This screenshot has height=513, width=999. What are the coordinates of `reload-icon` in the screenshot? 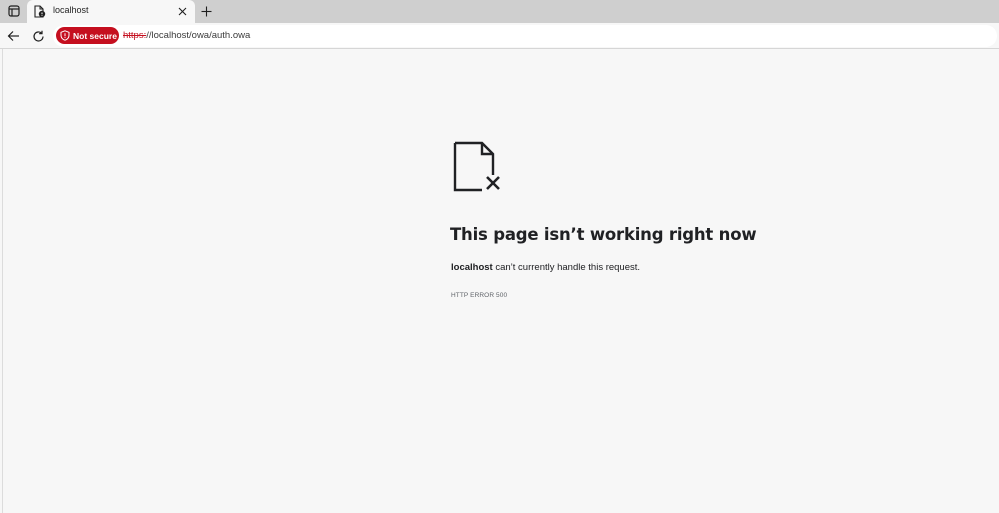 It's located at (38, 36).